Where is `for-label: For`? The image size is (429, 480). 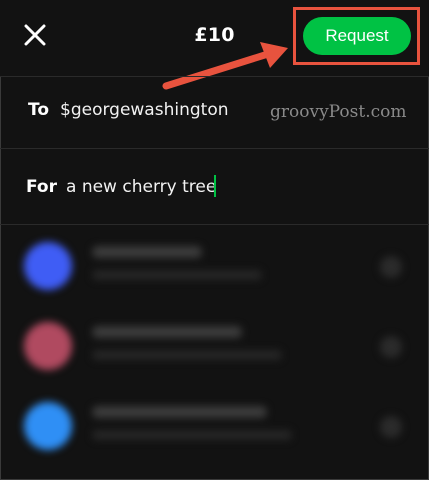
for-label: For is located at coordinates (41, 187).